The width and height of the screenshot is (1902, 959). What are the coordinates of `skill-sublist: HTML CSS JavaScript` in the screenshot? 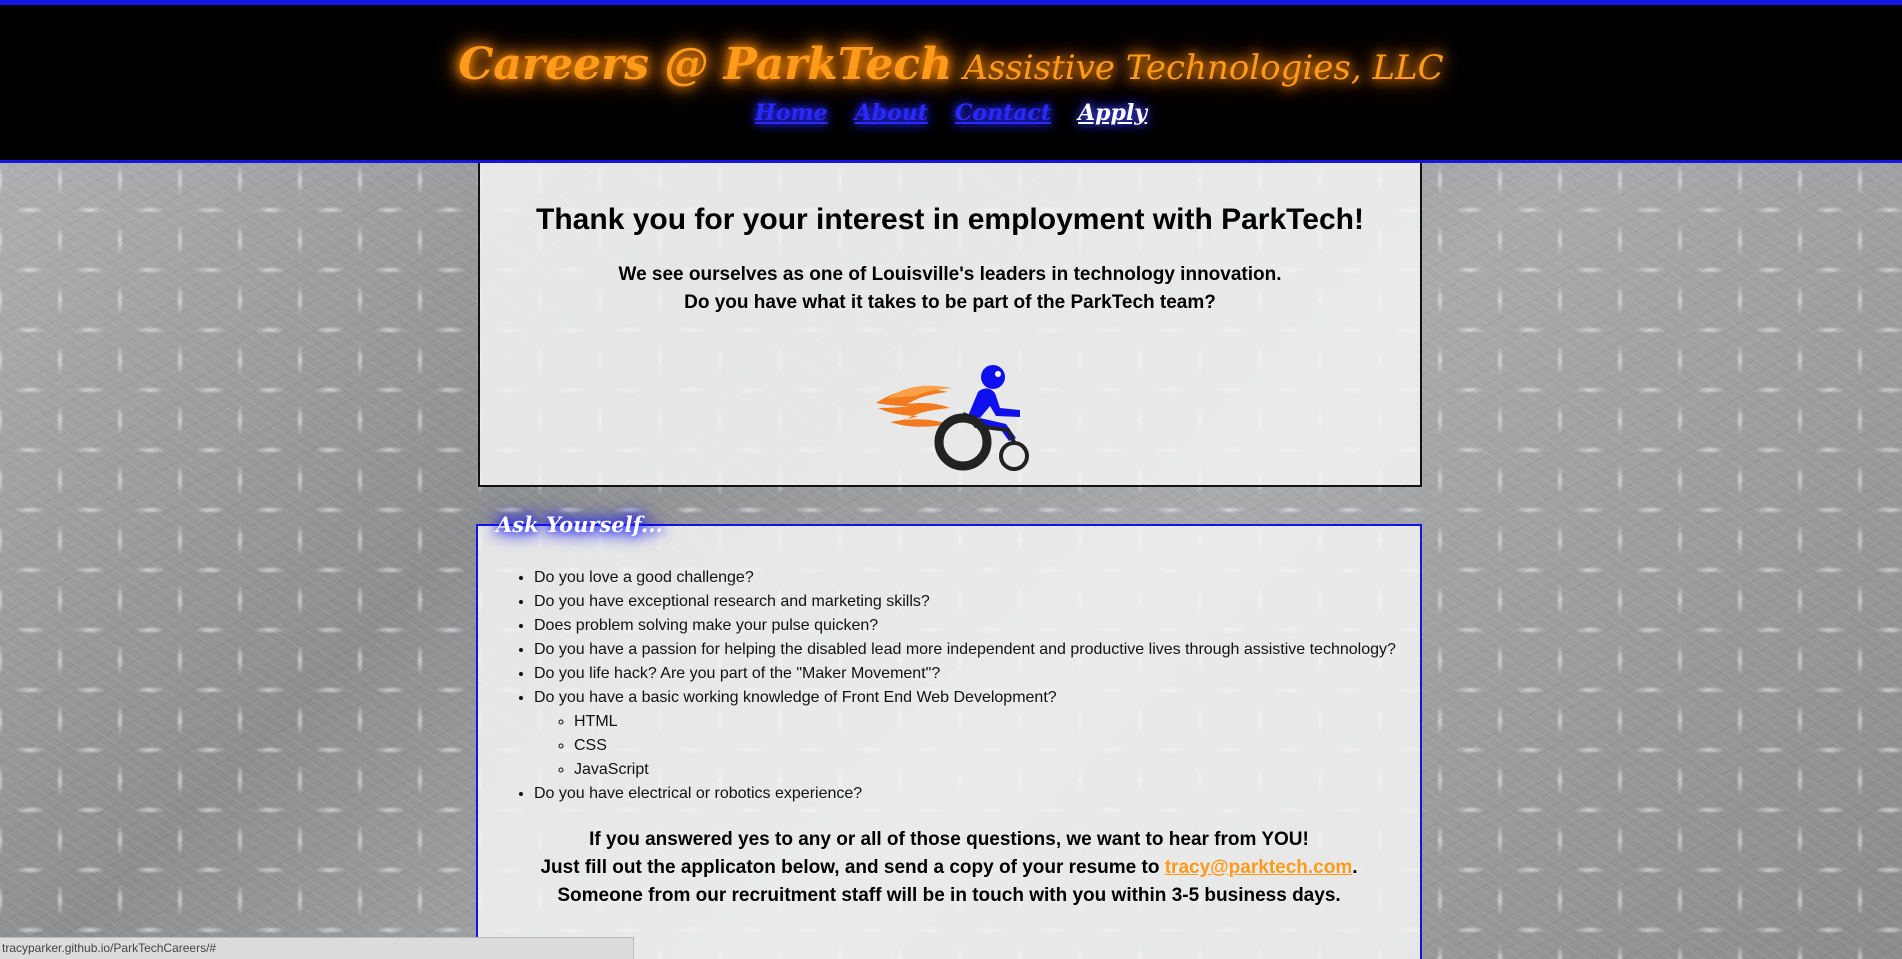 It's located at (977, 746).